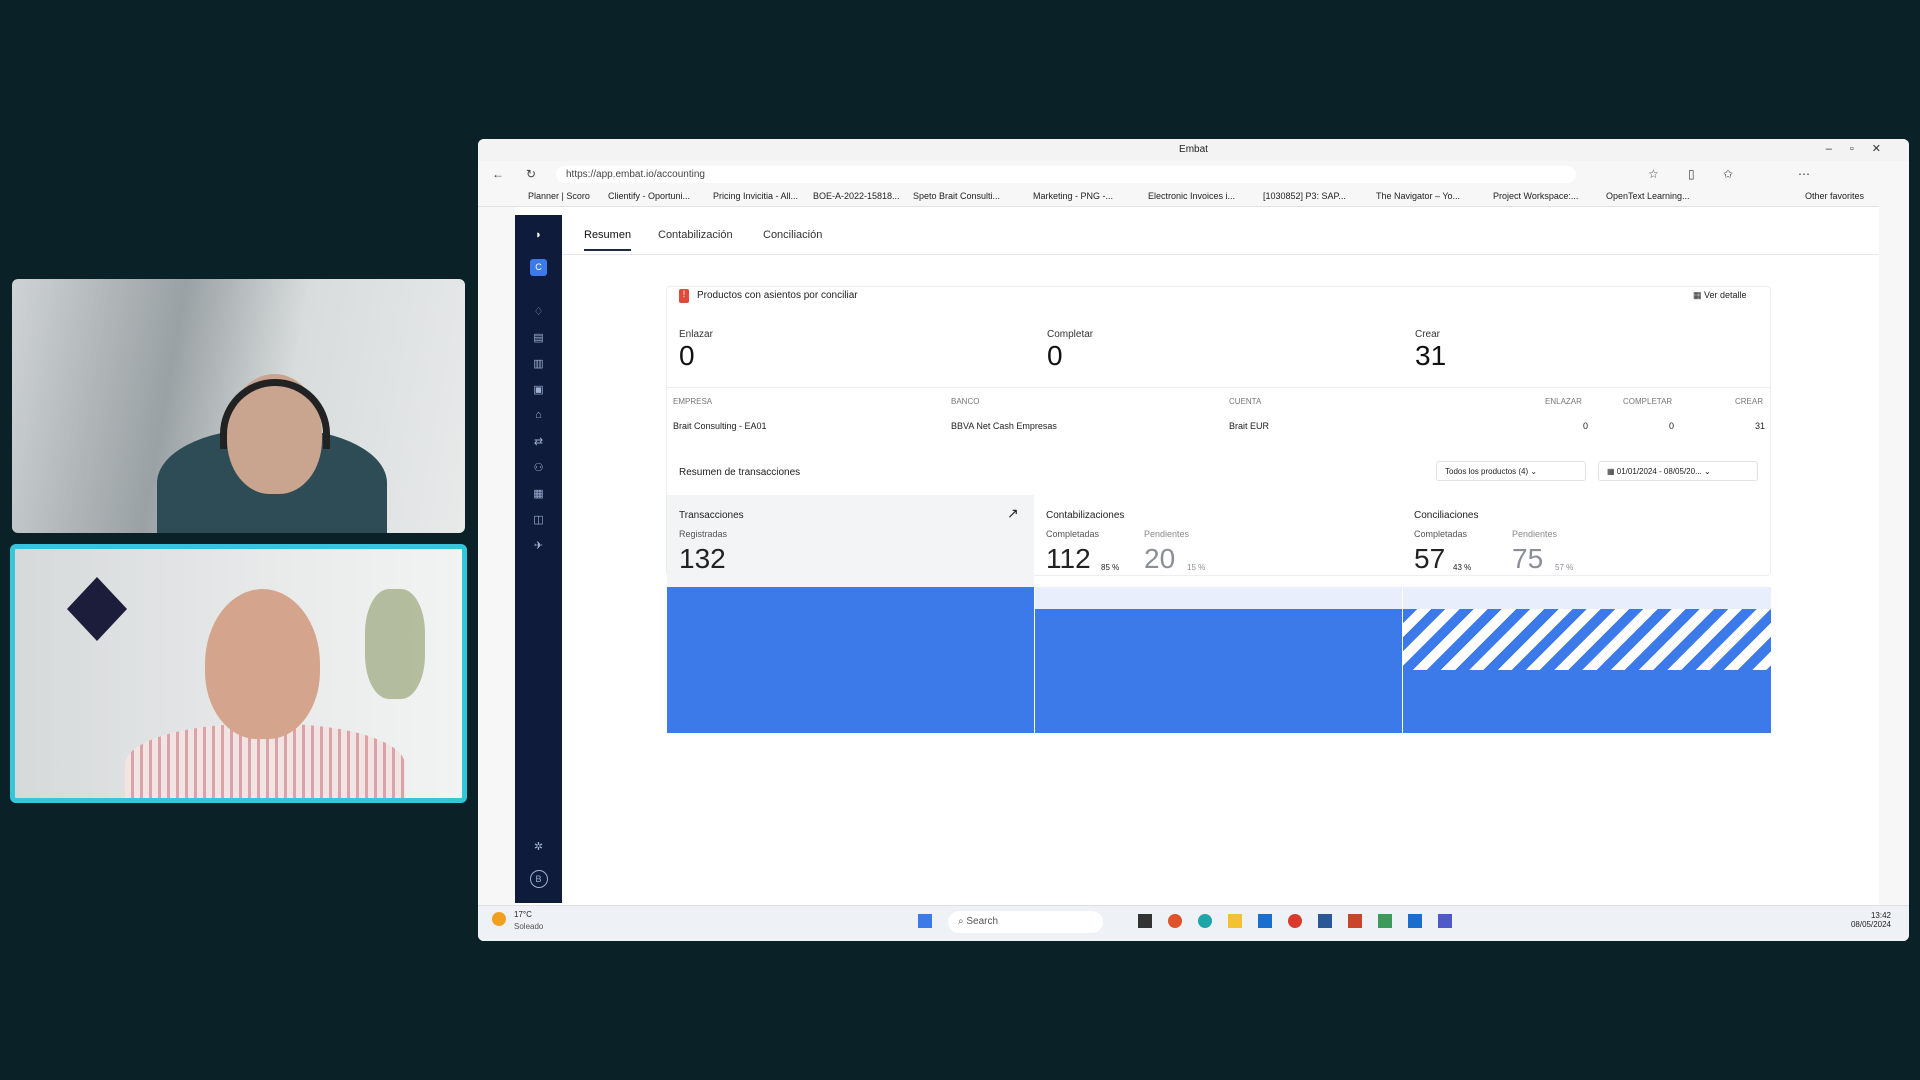 The height and width of the screenshot is (1080, 1920). Describe the element at coordinates (1653, 174) in the screenshot. I see `star-icon: ☆` at that location.